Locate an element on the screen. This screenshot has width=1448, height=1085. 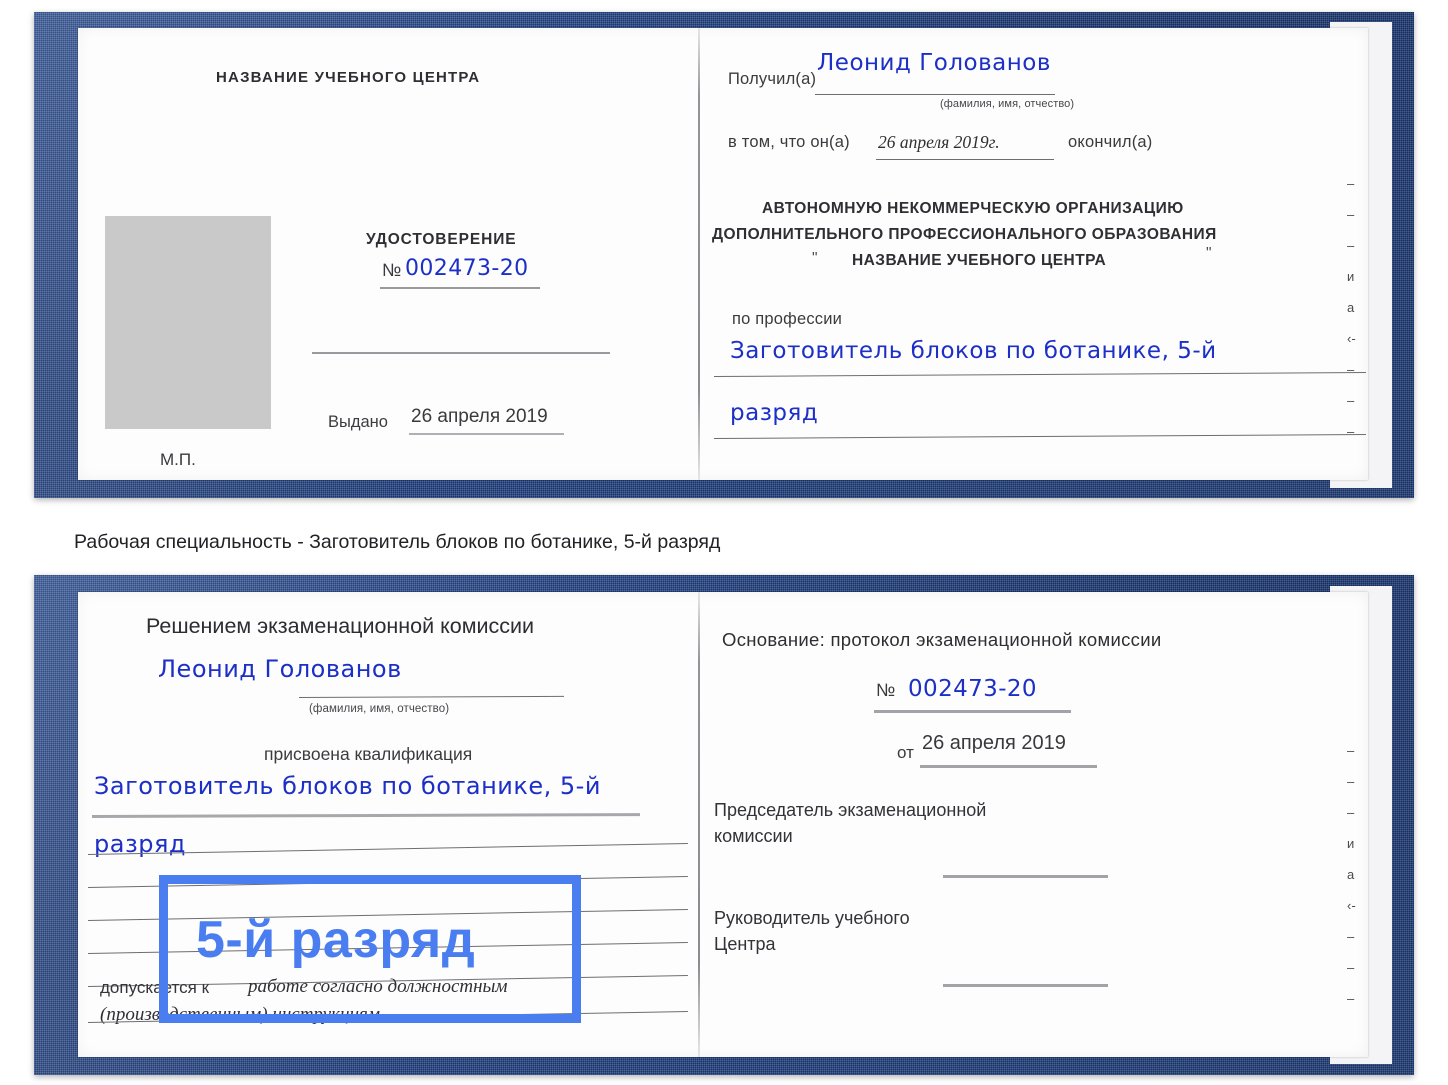
org-line-1: АВТОНОМНУЮ НЕКОММЕРЧЕСКУЮ ОРГАНИЗАЦИЮ is located at coordinates (973, 208).